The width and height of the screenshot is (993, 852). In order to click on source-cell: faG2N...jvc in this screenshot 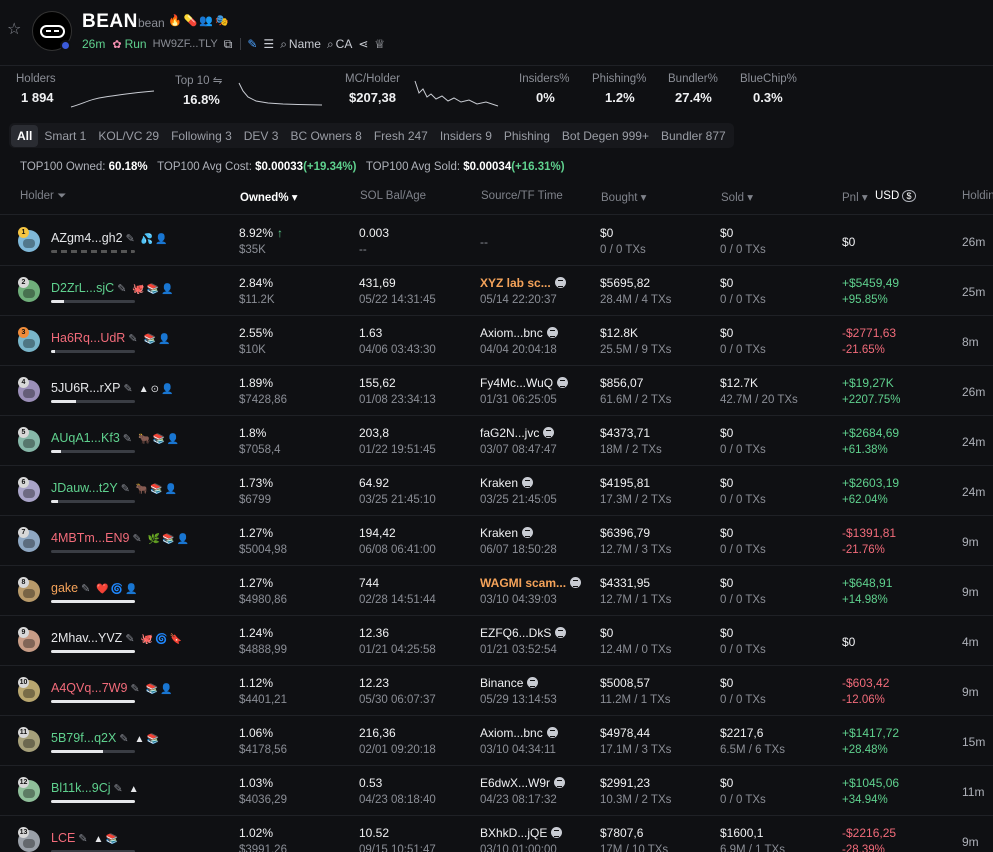, I will do `click(517, 433)`.